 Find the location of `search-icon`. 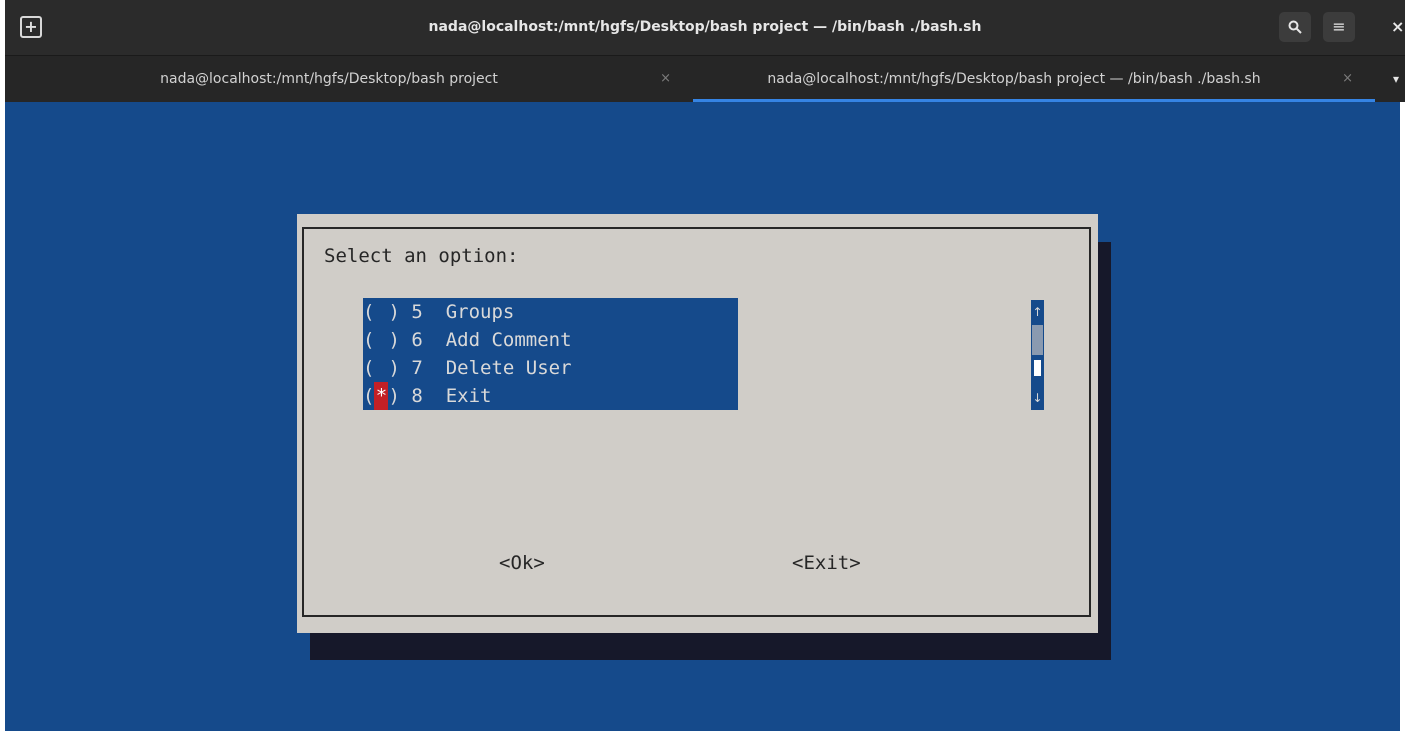

search-icon is located at coordinates (1295, 27).